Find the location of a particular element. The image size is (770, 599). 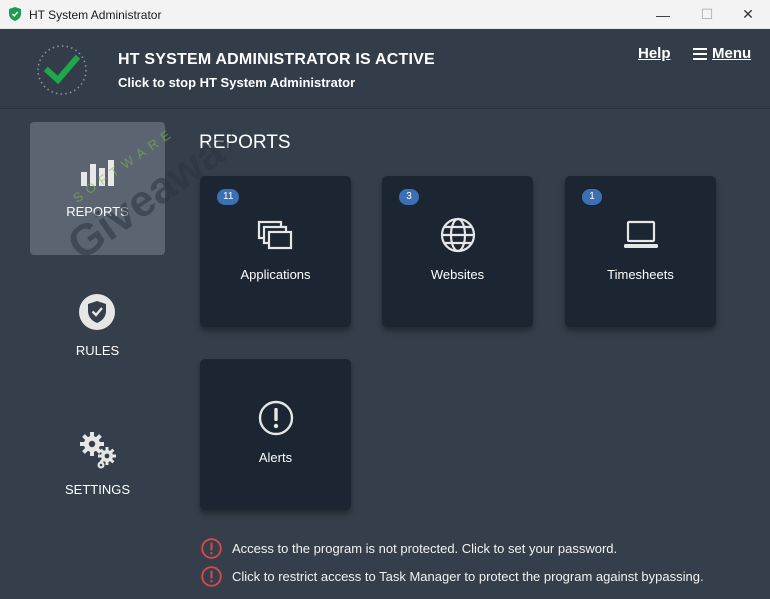

menu-label: Menu is located at coordinates (732, 53).